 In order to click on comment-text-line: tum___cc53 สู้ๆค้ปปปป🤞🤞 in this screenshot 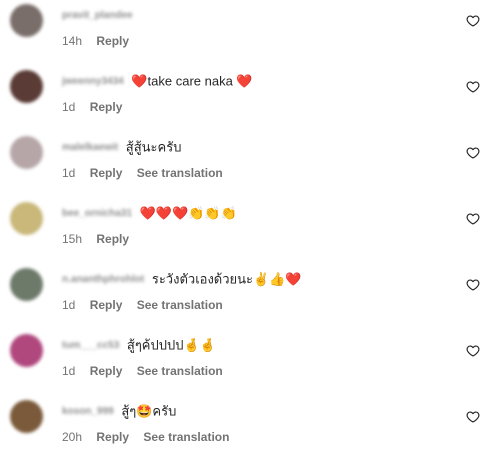, I will do `click(139, 345)`.